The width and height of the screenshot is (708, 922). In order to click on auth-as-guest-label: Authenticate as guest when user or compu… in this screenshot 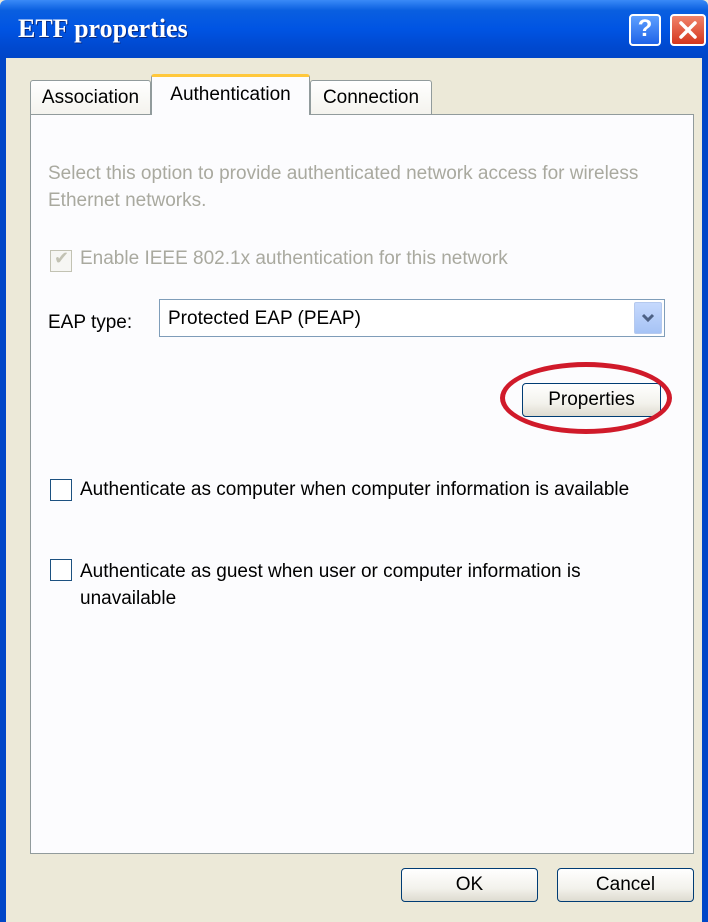, I will do `click(330, 585)`.